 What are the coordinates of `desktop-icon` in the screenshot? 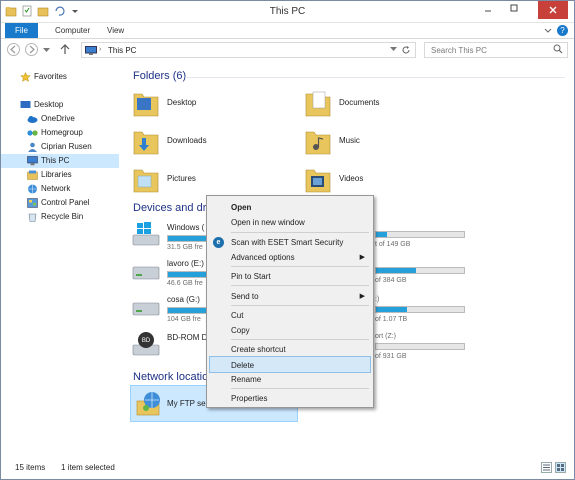 It's located at (25, 105).